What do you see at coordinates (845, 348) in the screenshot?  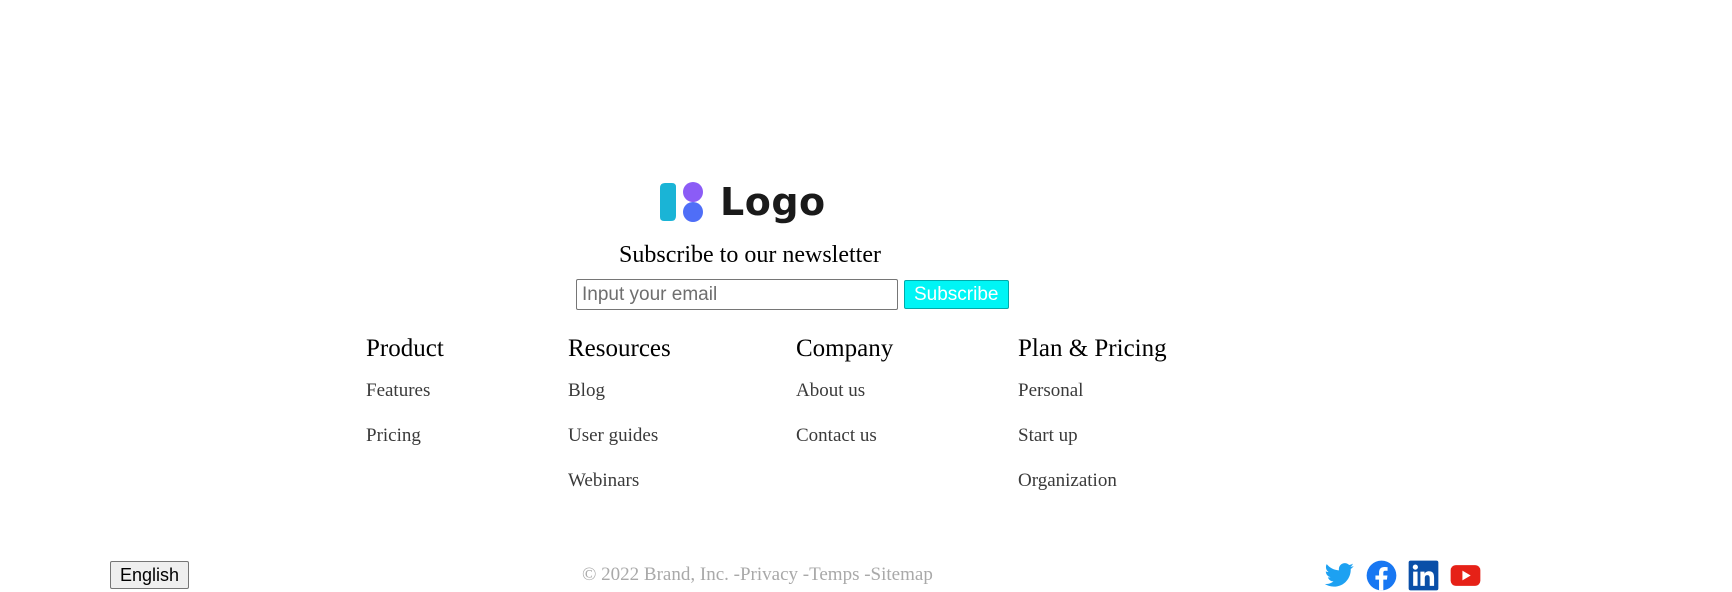 I see `column-title: Company` at bounding box center [845, 348].